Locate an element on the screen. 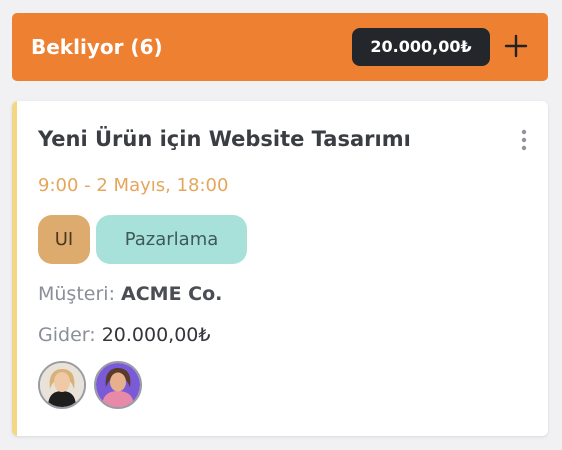 This screenshot has width=562, height=450. column-title: Bekliyor (6) is located at coordinates (97, 47).